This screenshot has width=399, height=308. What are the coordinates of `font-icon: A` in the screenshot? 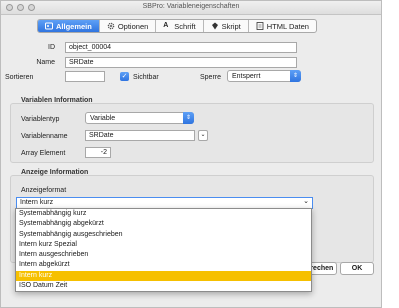 It's located at (166, 25).